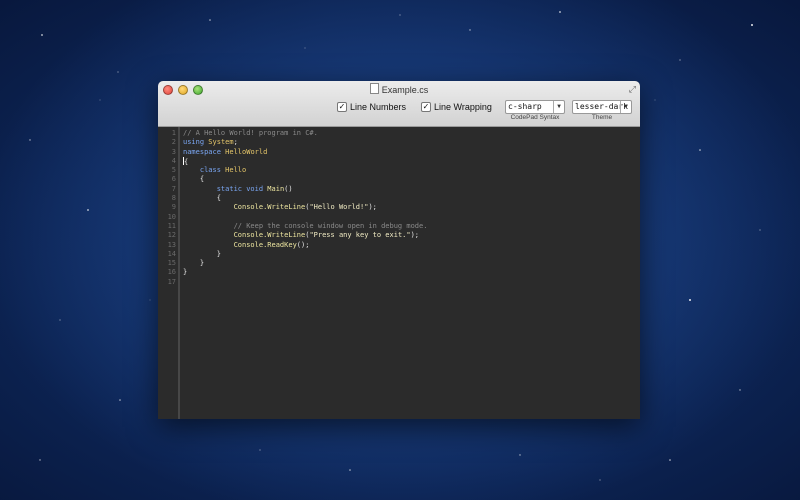  Describe the element at coordinates (171, 216) in the screenshot. I see `line-number: 10` at that location.